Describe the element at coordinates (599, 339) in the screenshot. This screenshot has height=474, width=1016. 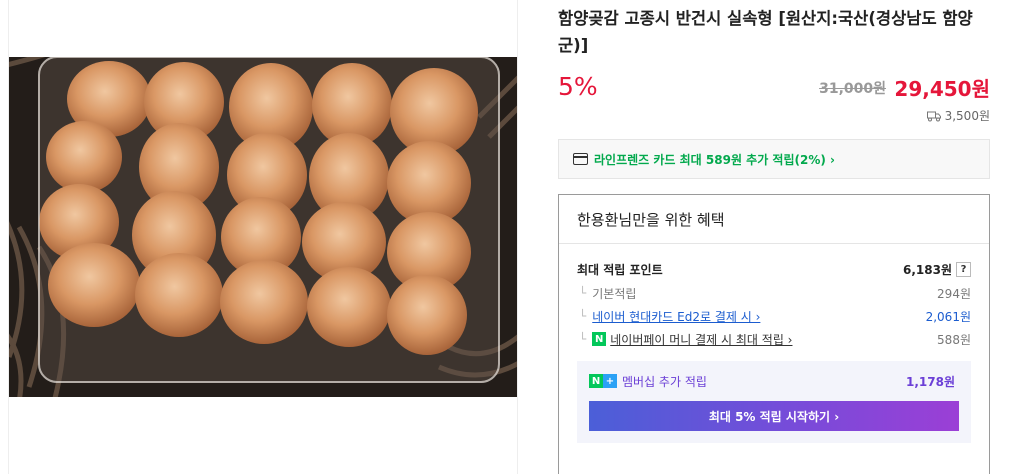
I see `naverpay-icon: N` at that location.